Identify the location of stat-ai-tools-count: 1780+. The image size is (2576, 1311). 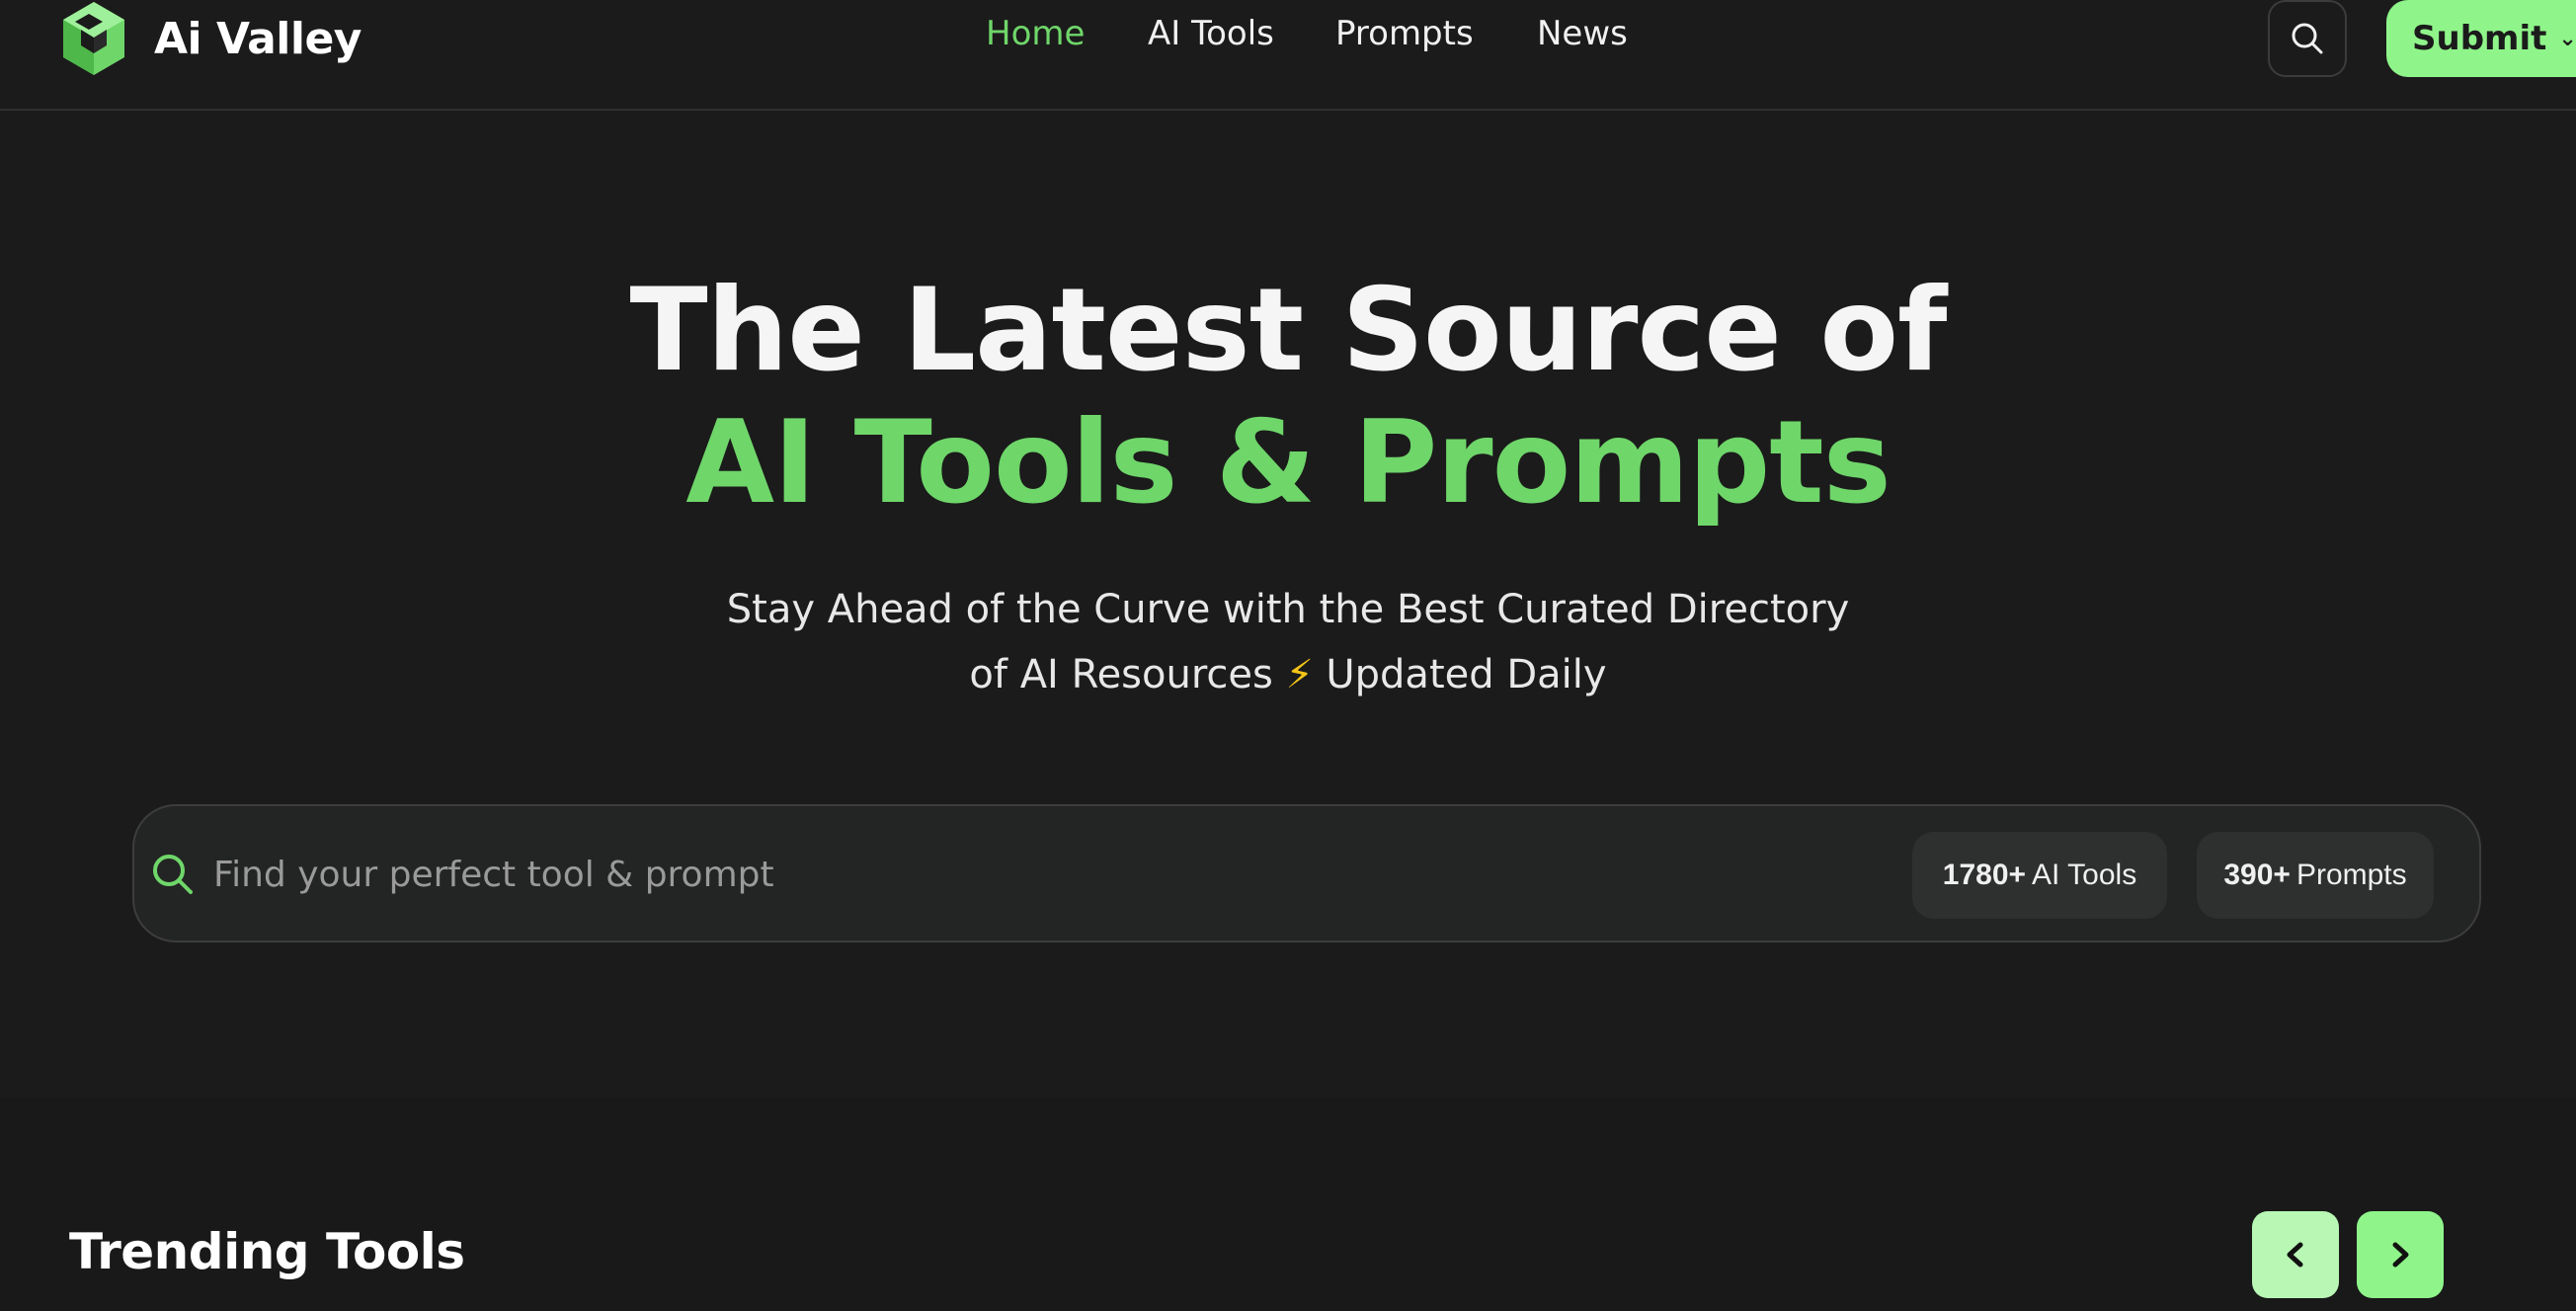
(1984, 875).